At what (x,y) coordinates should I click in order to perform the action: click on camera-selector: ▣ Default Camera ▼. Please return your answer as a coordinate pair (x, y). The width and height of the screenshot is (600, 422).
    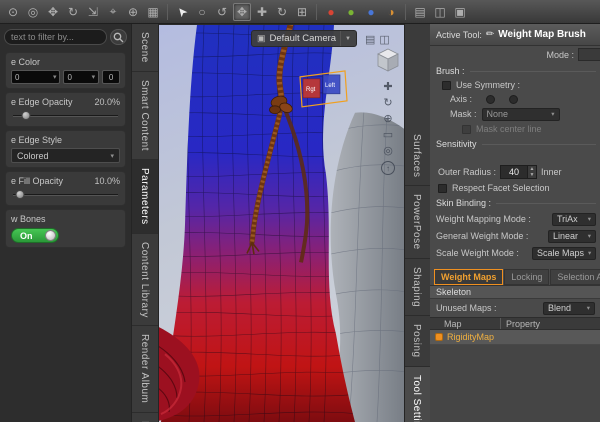
    Looking at the image, I should click on (304, 38).